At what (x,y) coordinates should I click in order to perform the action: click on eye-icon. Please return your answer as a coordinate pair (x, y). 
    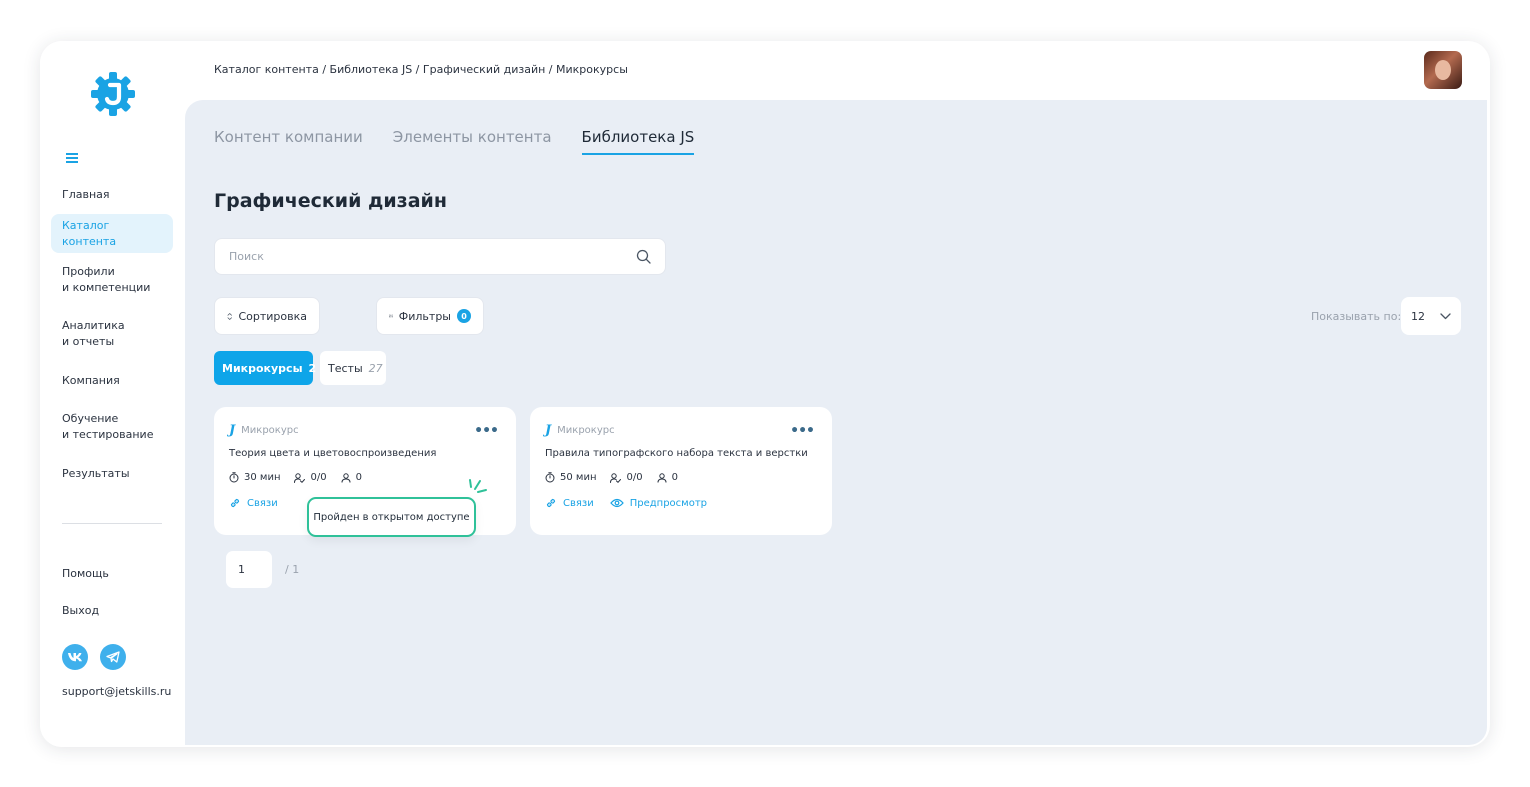
    Looking at the image, I should click on (616, 503).